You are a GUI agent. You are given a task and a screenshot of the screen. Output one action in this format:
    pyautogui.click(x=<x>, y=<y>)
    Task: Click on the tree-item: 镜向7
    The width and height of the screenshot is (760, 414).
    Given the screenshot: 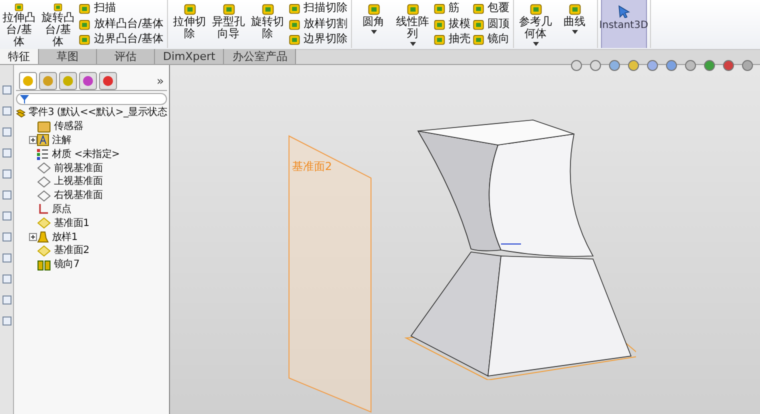 What is the action you would take?
    pyautogui.click(x=67, y=264)
    